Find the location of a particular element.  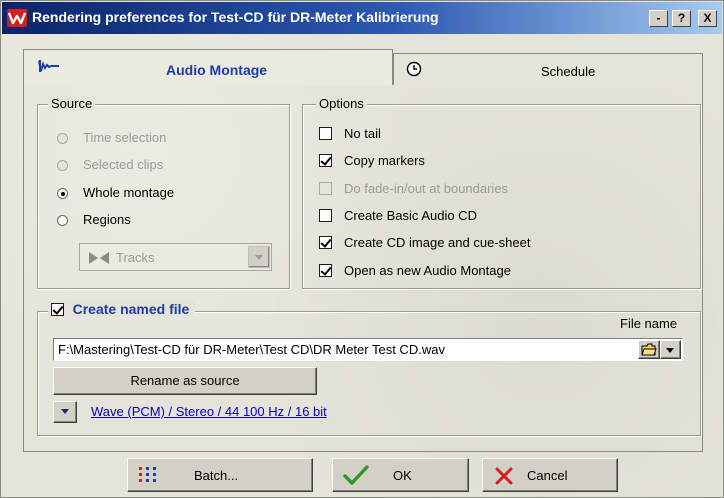

minimize-icon: - is located at coordinates (658, 18).